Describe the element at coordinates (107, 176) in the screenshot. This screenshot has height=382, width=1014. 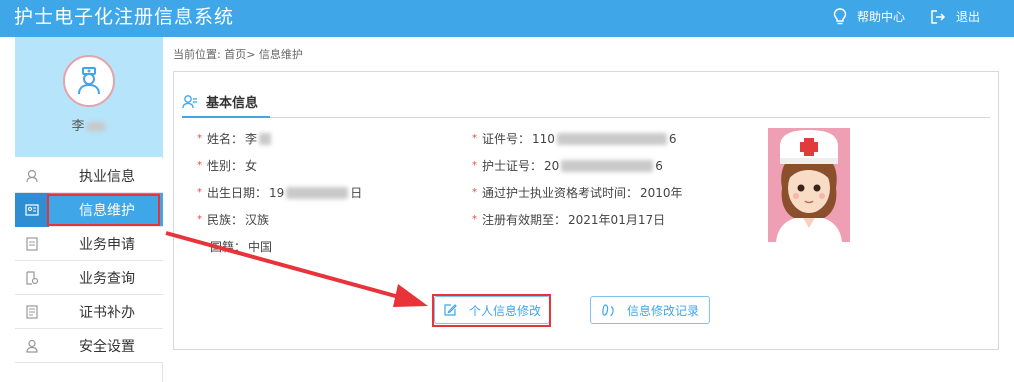
I see `sidebar-item-label: 执业信息` at that location.